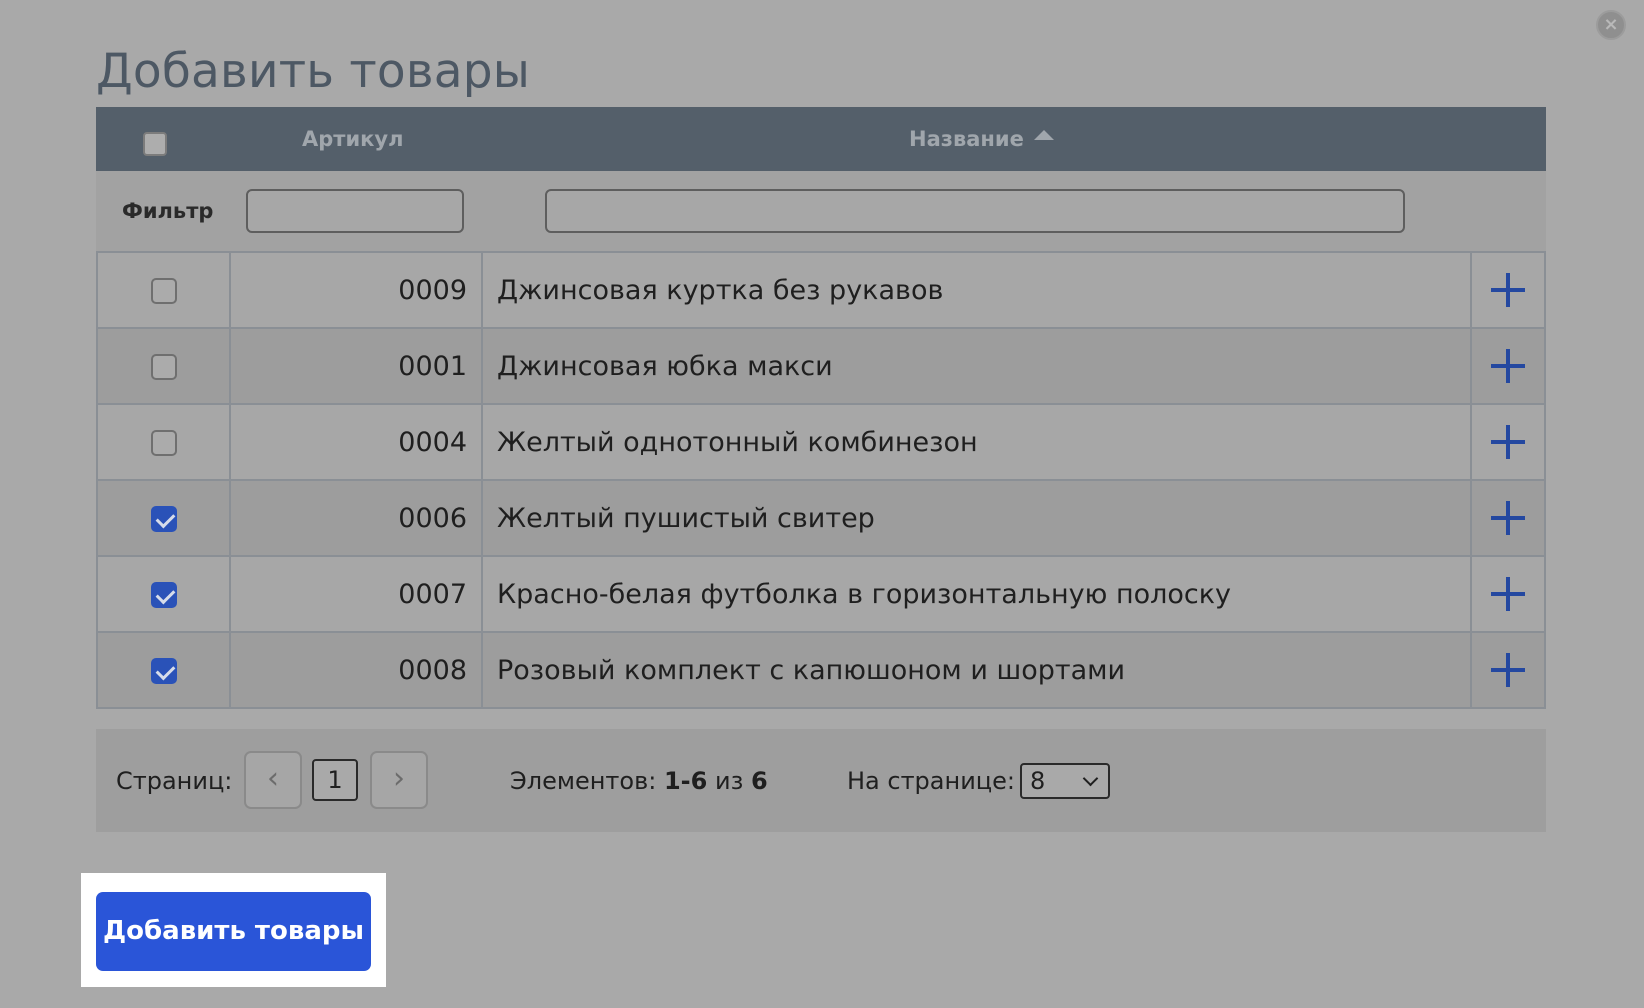 Image resolution: width=1644 pixels, height=1008 pixels. Describe the element at coordinates (1038, 781) in the screenshot. I see `per-page-value: 8` at that location.